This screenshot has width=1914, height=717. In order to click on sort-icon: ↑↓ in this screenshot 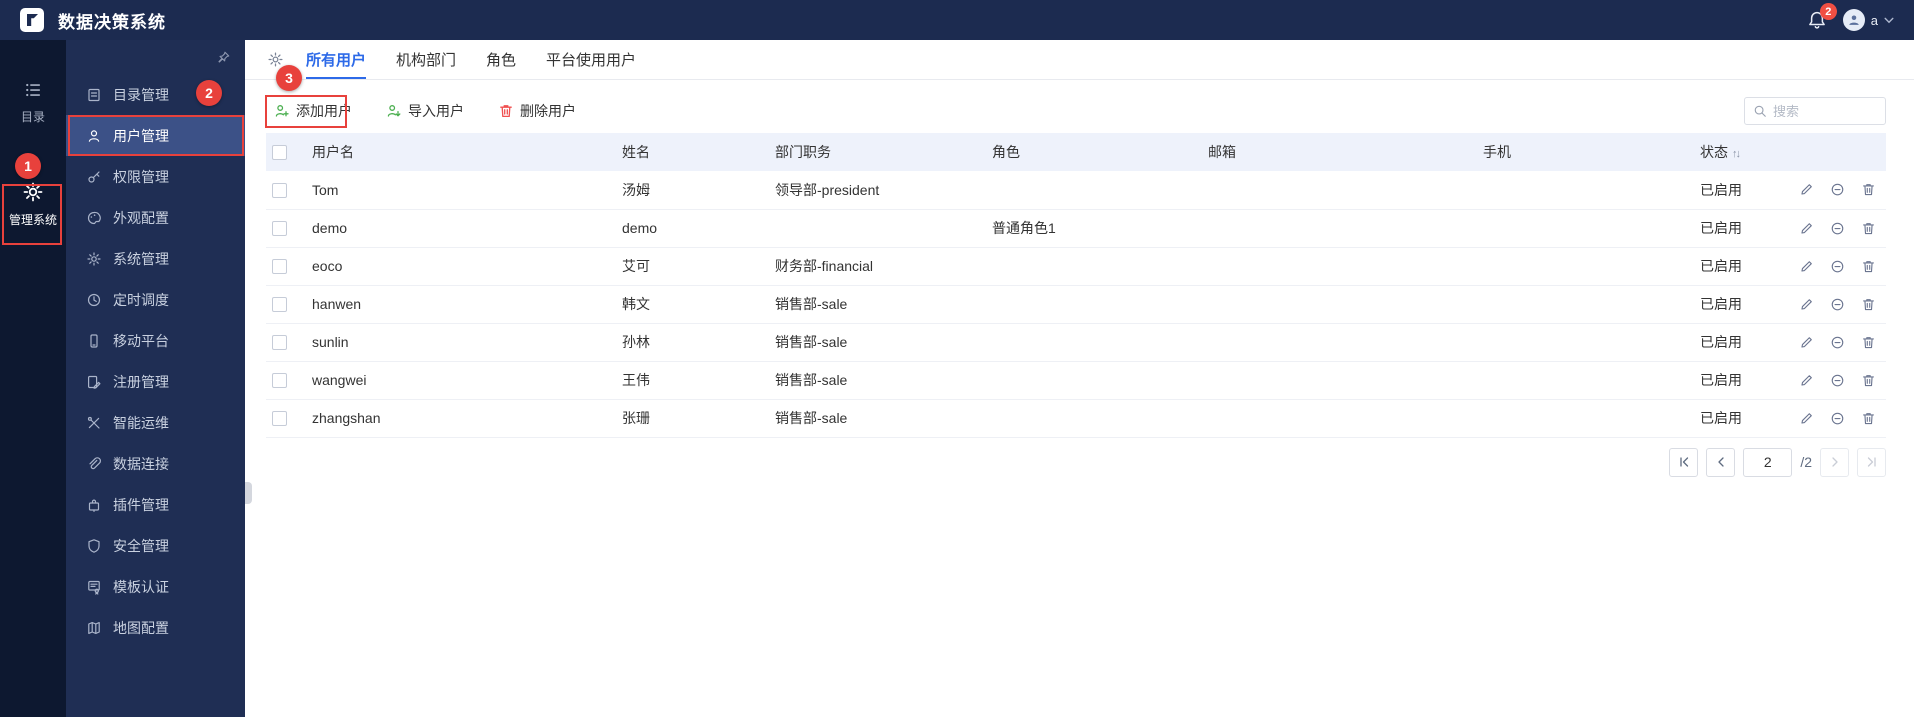, I will do `click(1736, 154)`.